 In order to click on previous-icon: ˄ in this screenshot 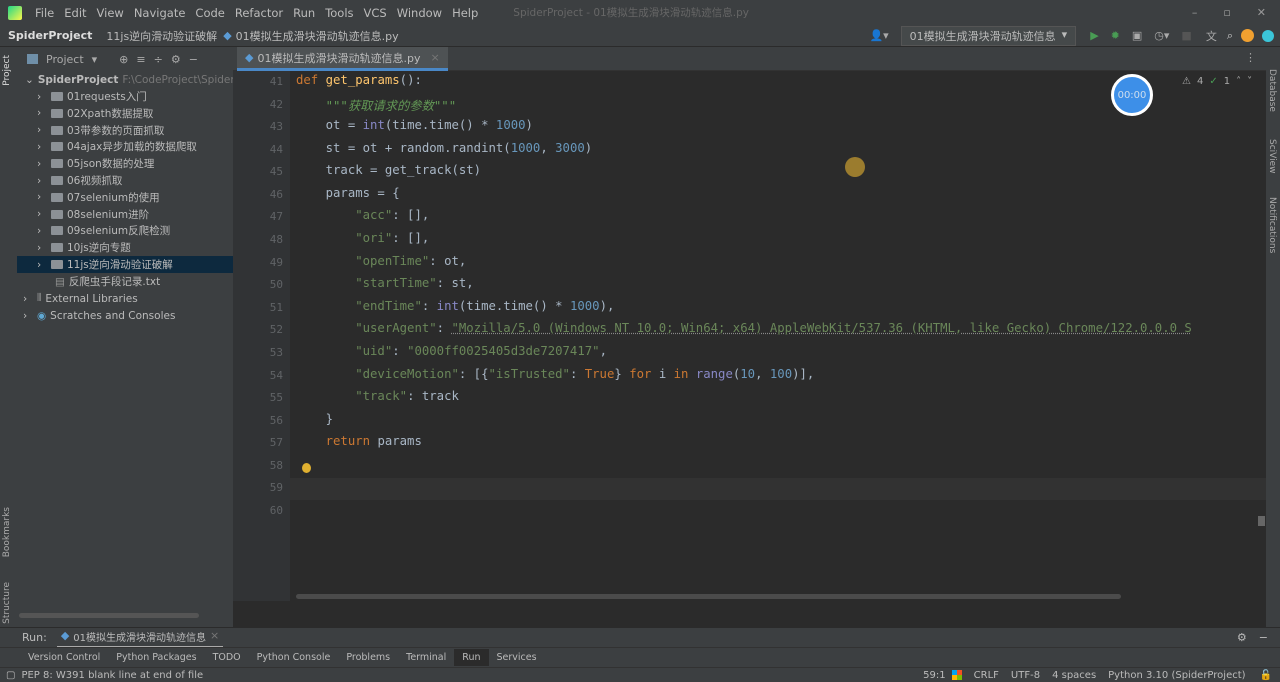, I will do `click(1238, 81)`.